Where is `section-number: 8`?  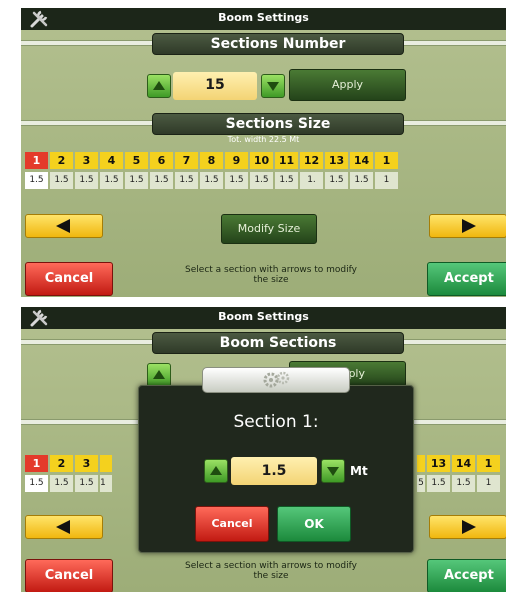
section-number: 8 is located at coordinates (211, 160).